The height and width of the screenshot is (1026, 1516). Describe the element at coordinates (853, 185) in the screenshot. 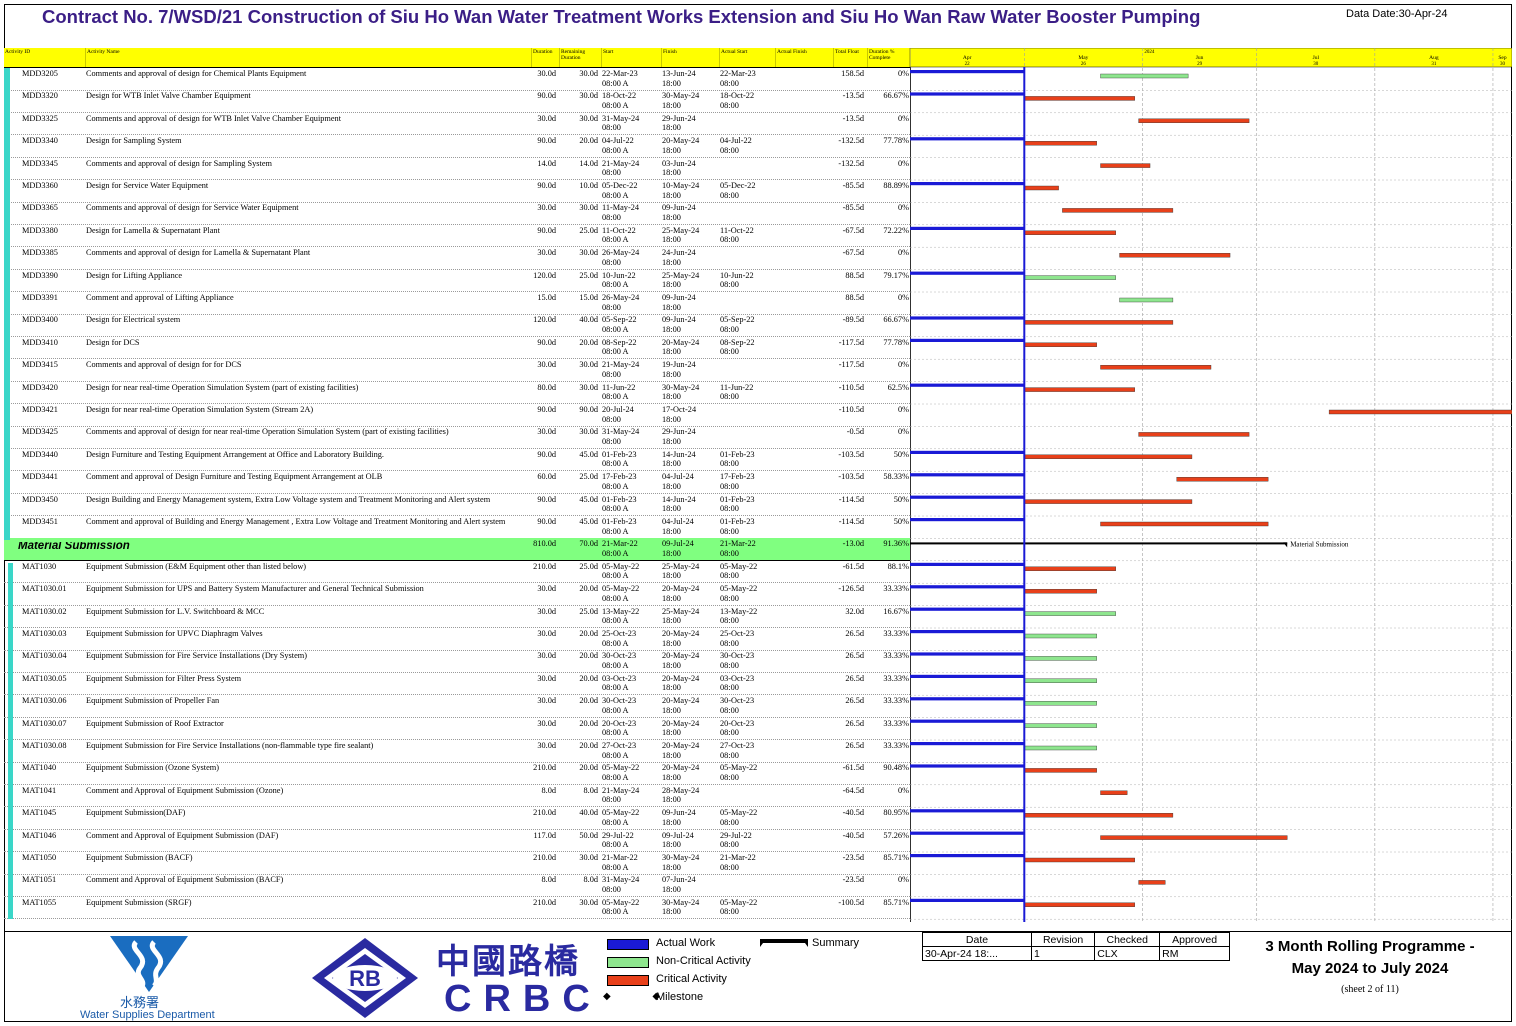

I see `cell-total-float-text: -85.5d` at that location.